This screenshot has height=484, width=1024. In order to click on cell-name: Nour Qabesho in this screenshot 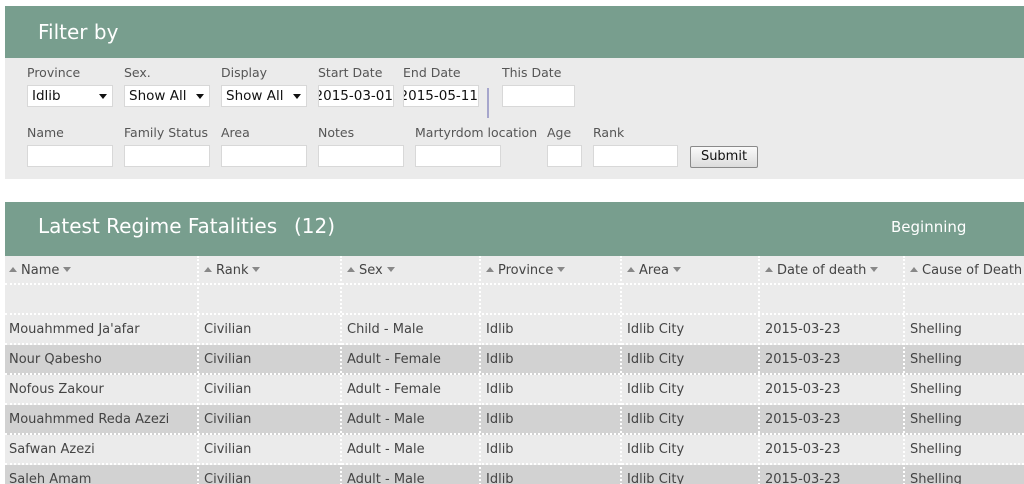, I will do `click(55, 359)`.